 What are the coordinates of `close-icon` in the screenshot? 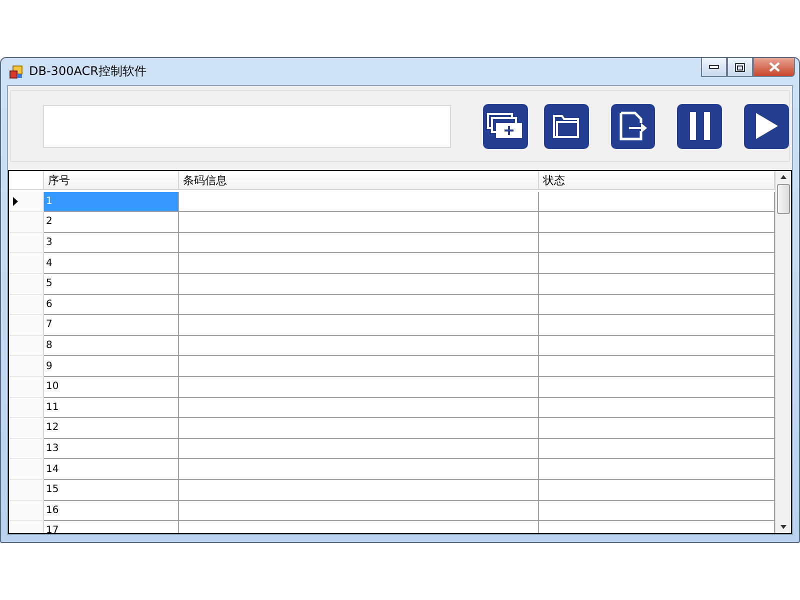 It's located at (774, 67).